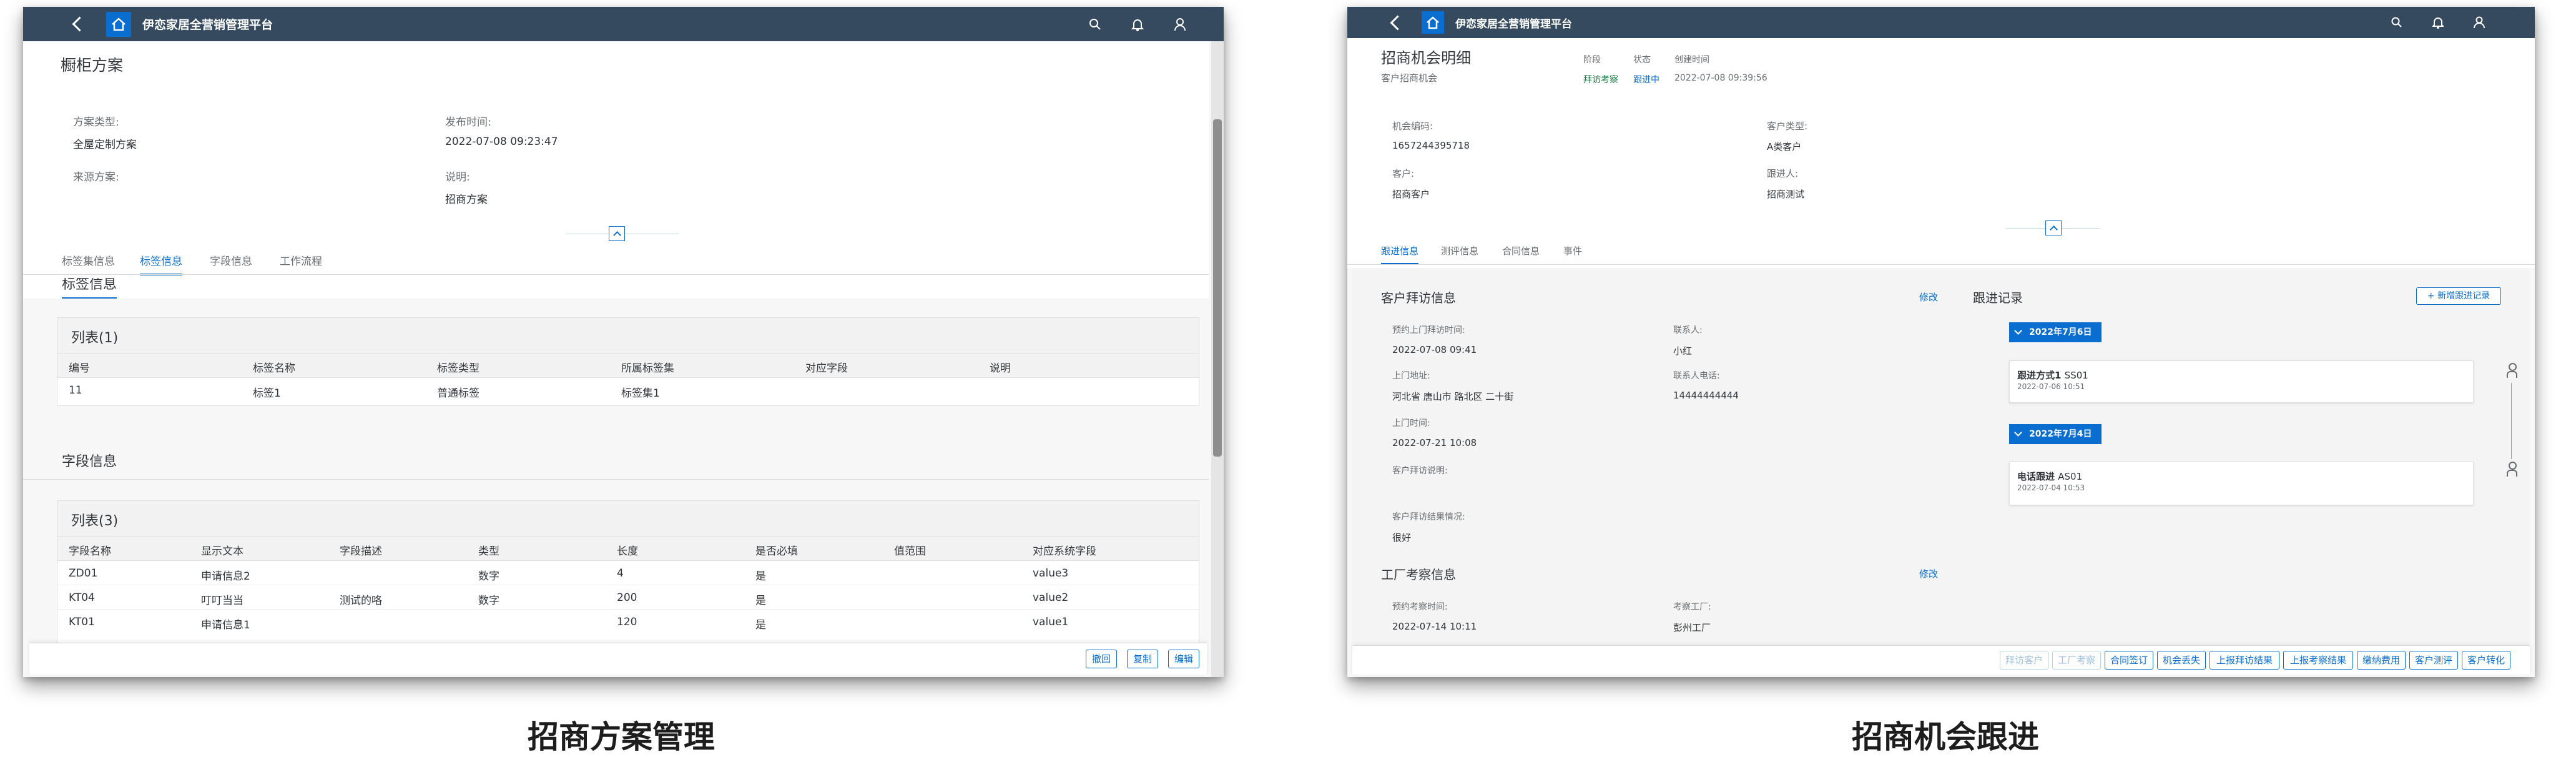 This screenshot has width=2576, height=757. What do you see at coordinates (616, 275) in the screenshot?
I see `tab-bar-divider` at bounding box center [616, 275].